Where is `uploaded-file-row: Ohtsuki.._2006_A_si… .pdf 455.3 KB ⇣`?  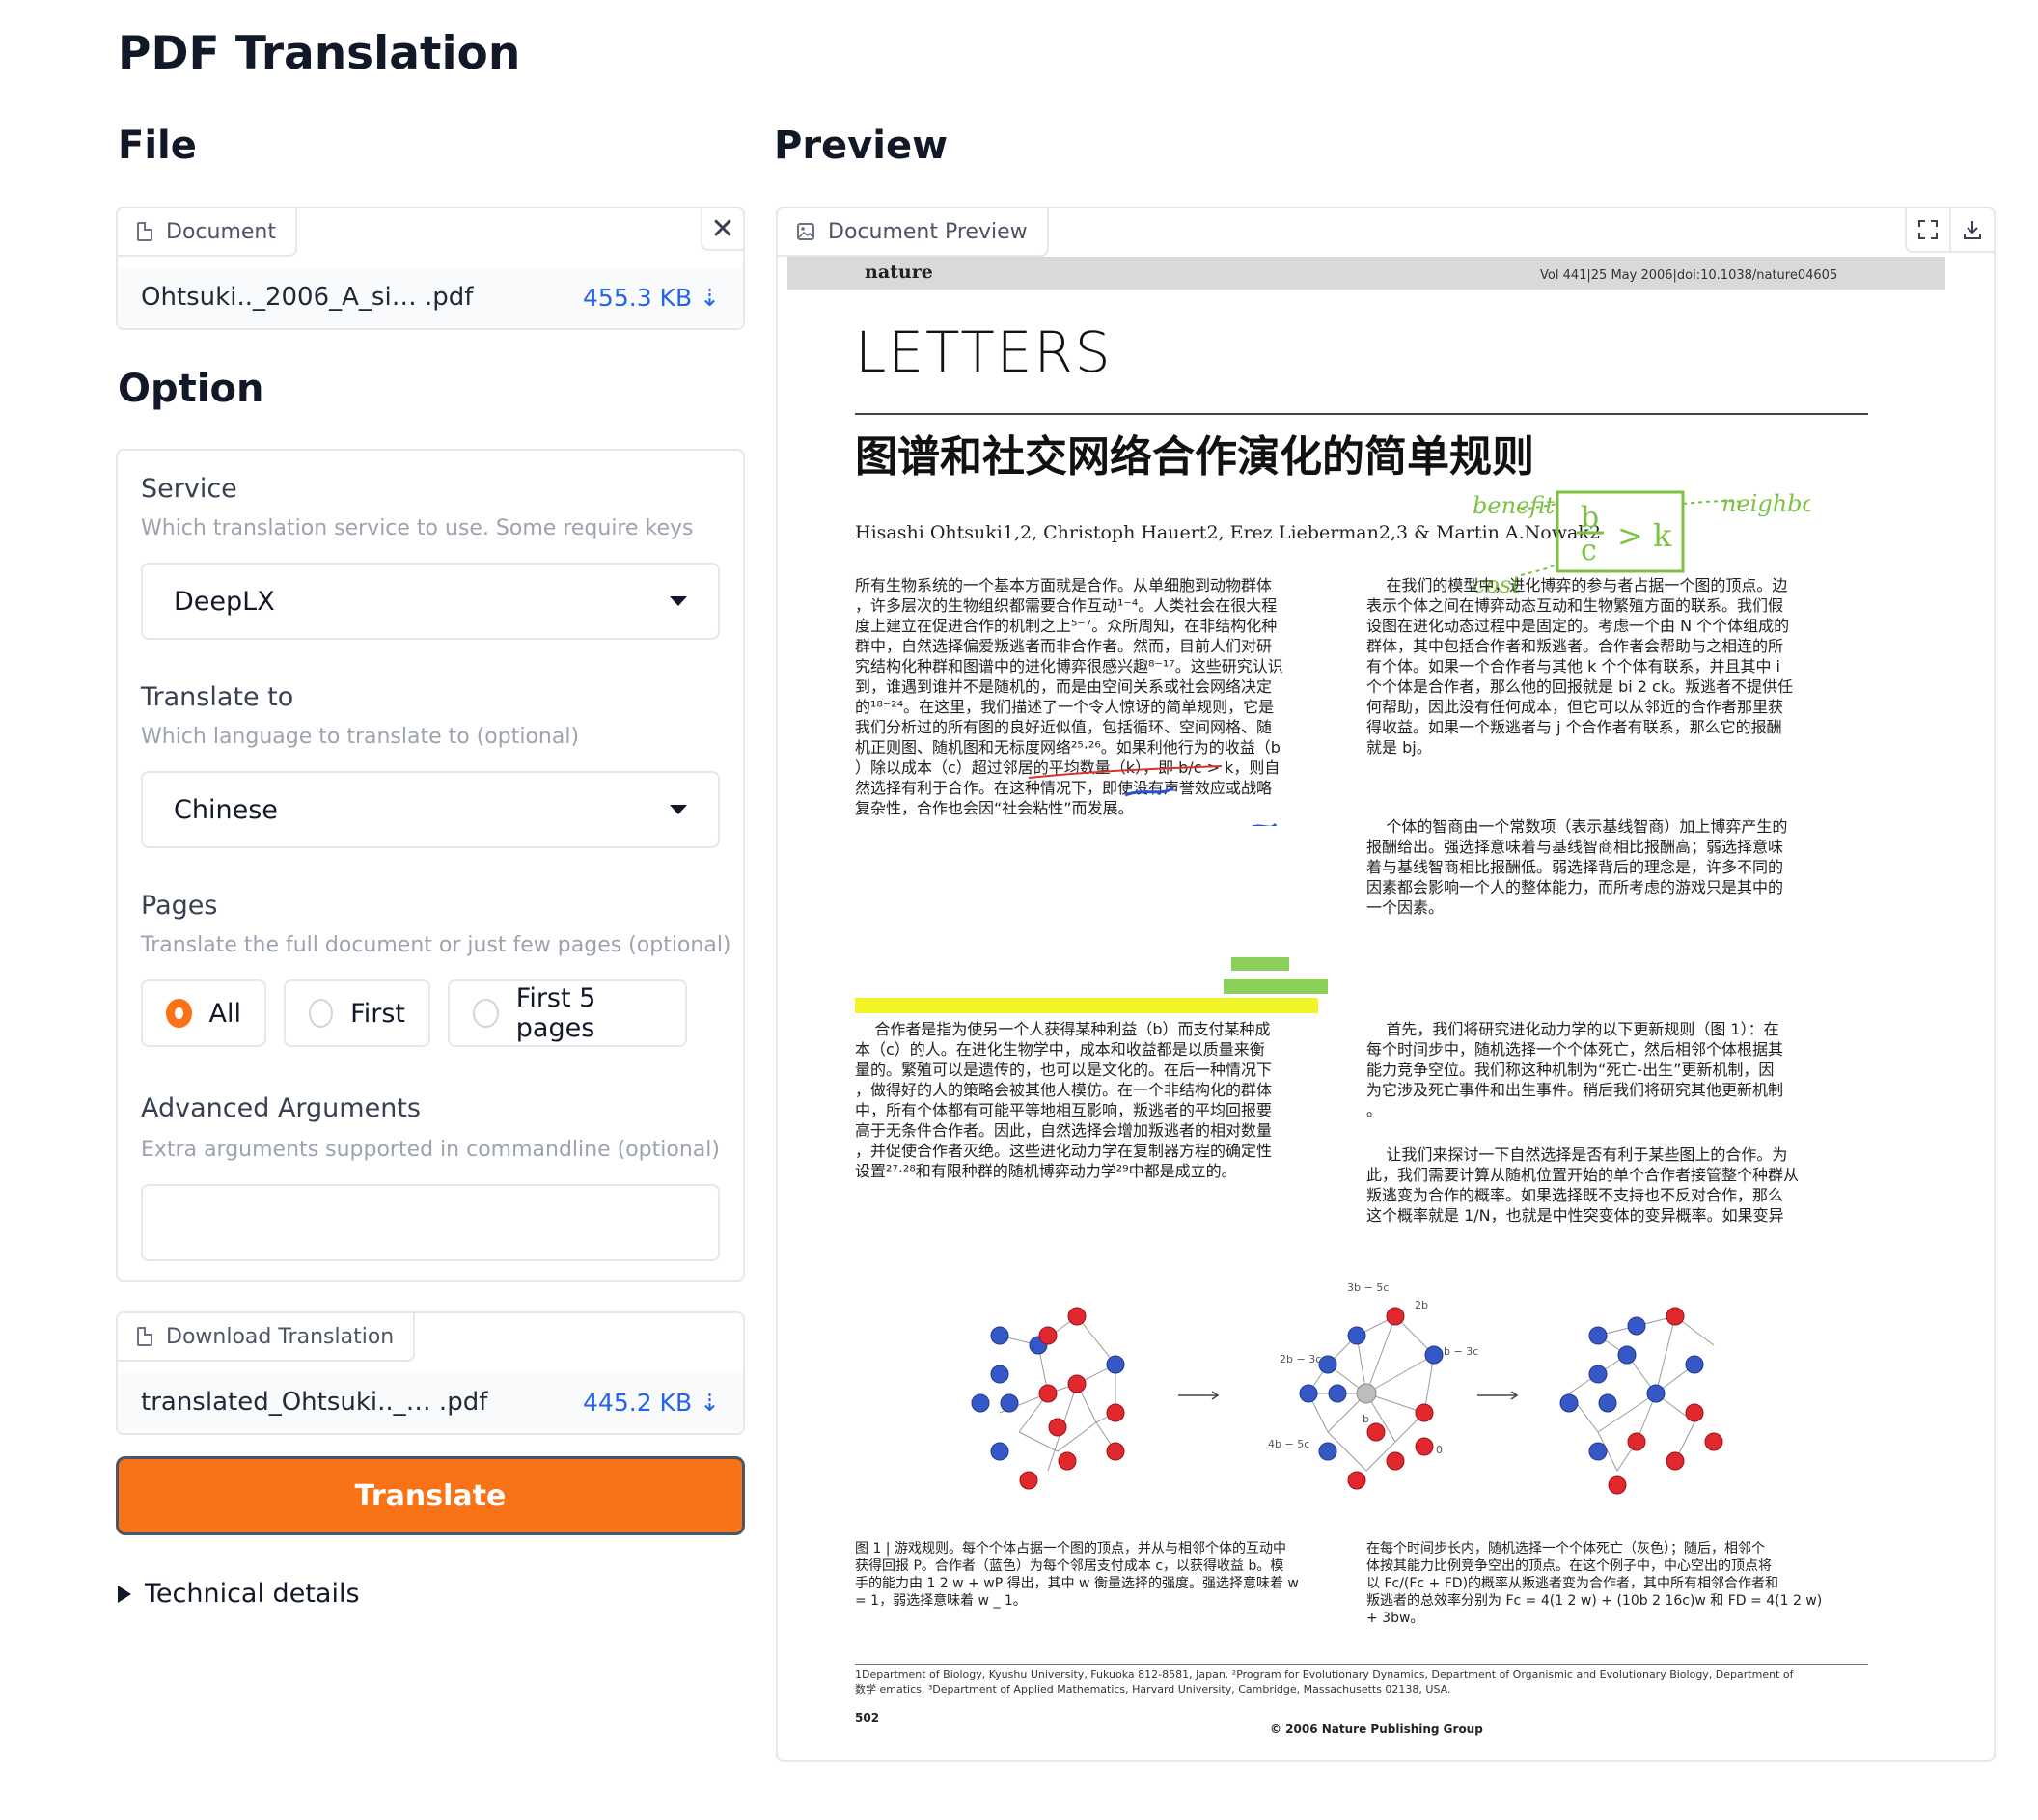
uploaded-file-row: Ohtsuki.._2006_A_si… .pdf 455.3 KB ⇣ is located at coordinates (430, 297).